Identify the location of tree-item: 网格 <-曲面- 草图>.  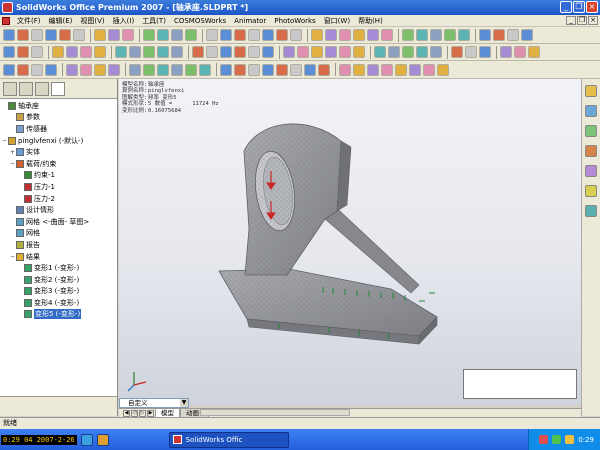
(59, 222).